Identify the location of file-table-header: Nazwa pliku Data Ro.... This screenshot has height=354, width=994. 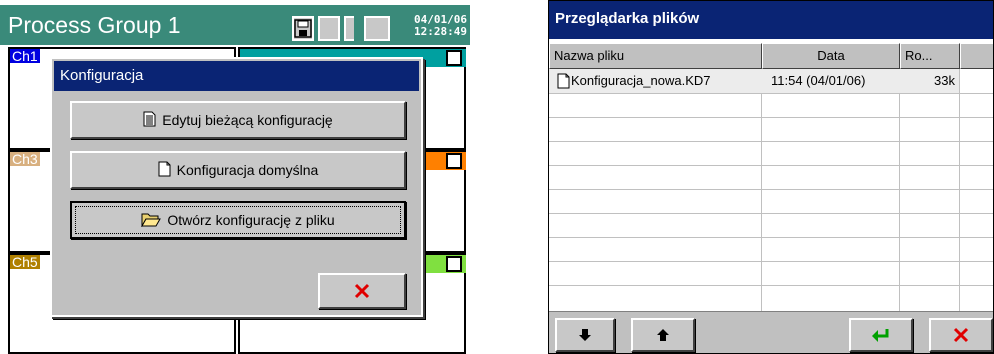
(771, 56).